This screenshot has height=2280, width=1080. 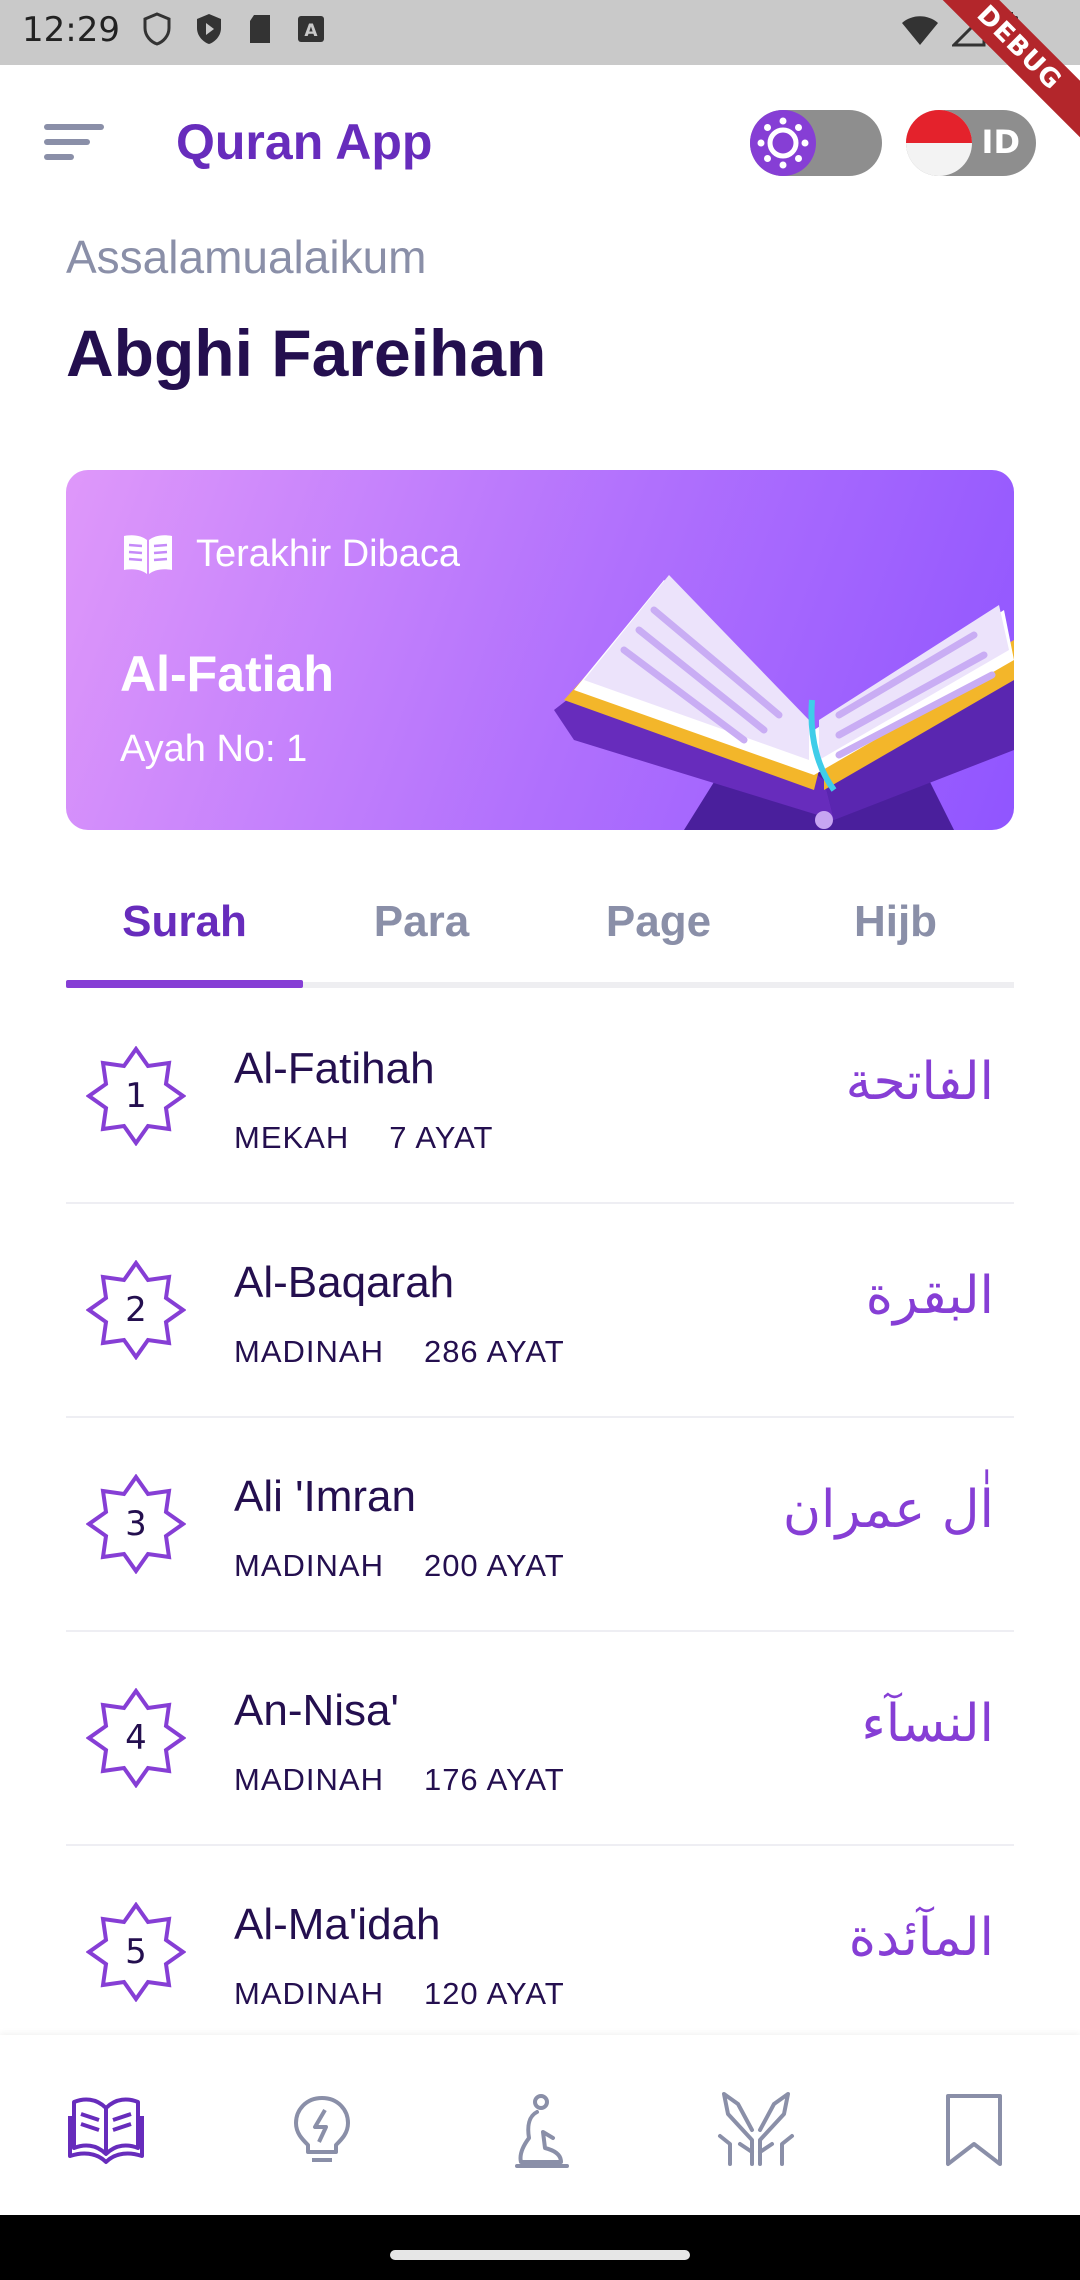 What do you see at coordinates (316, 1710) in the screenshot?
I see `surah-name: An-Nisa'` at bounding box center [316, 1710].